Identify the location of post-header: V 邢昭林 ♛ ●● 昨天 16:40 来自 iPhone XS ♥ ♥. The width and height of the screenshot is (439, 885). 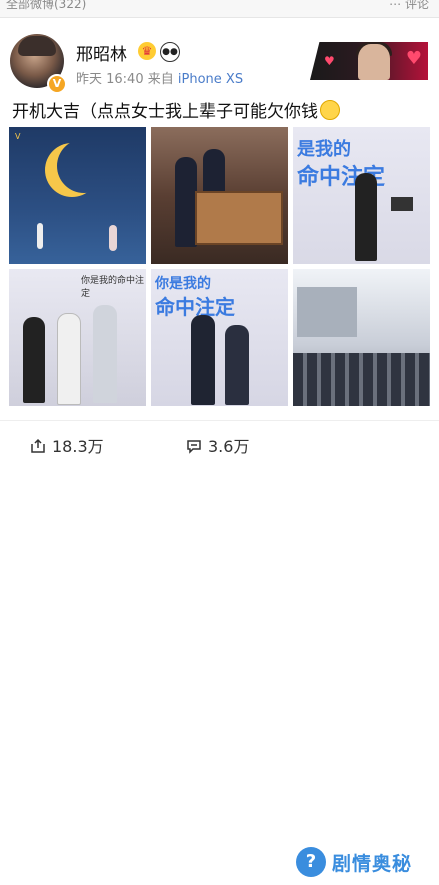
(219, 60).